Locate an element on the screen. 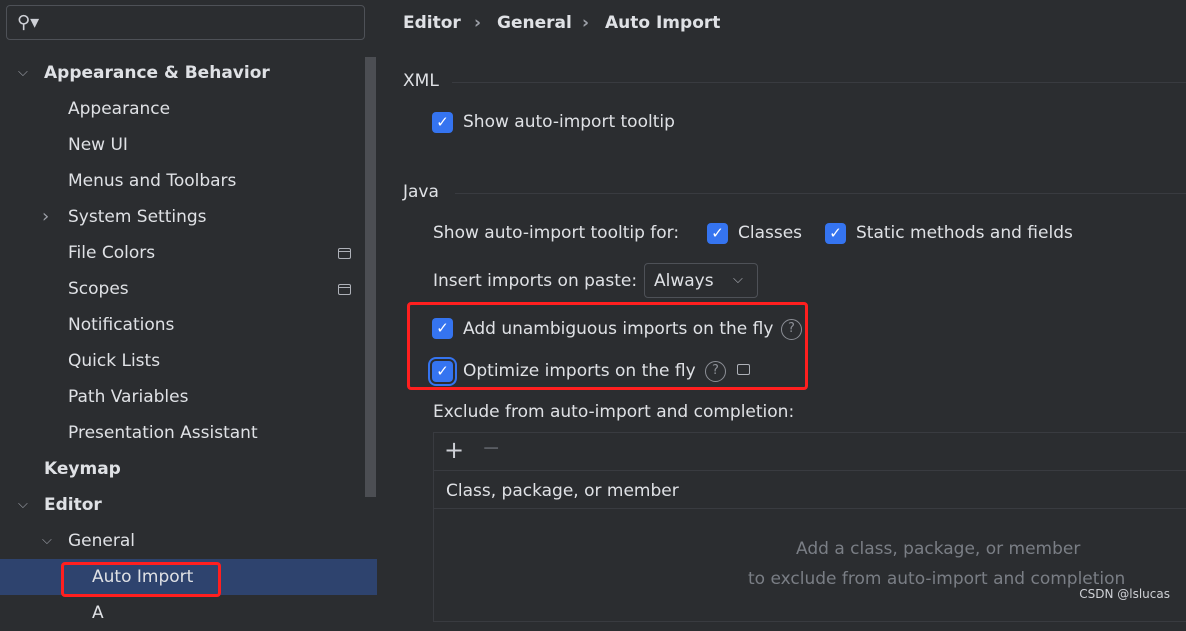  exclude-label: Exclude from auto-import and completion: is located at coordinates (614, 412).